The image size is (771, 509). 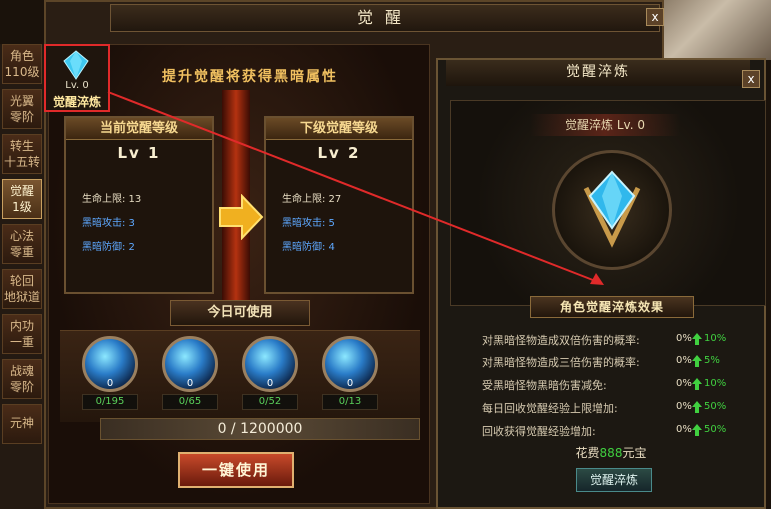 I want to click on temper-icon-label: 觉醒淬炼, so click(x=76, y=102).